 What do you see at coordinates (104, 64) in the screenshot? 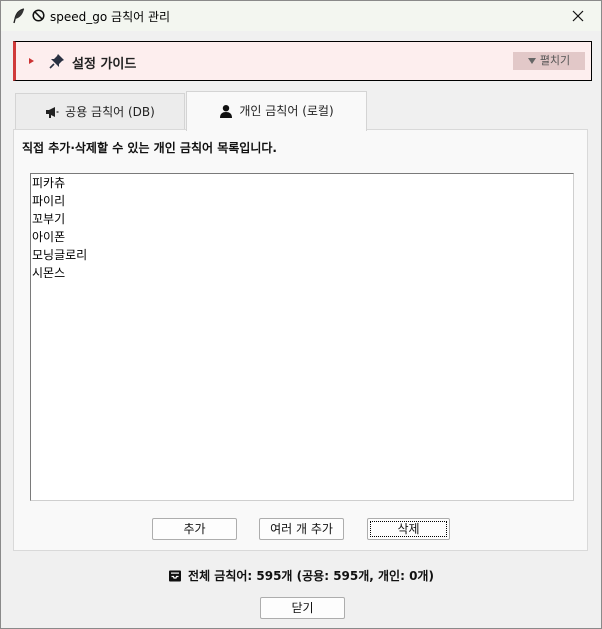
I see `guide-title: 설정 가이드` at bounding box center [104, 64].